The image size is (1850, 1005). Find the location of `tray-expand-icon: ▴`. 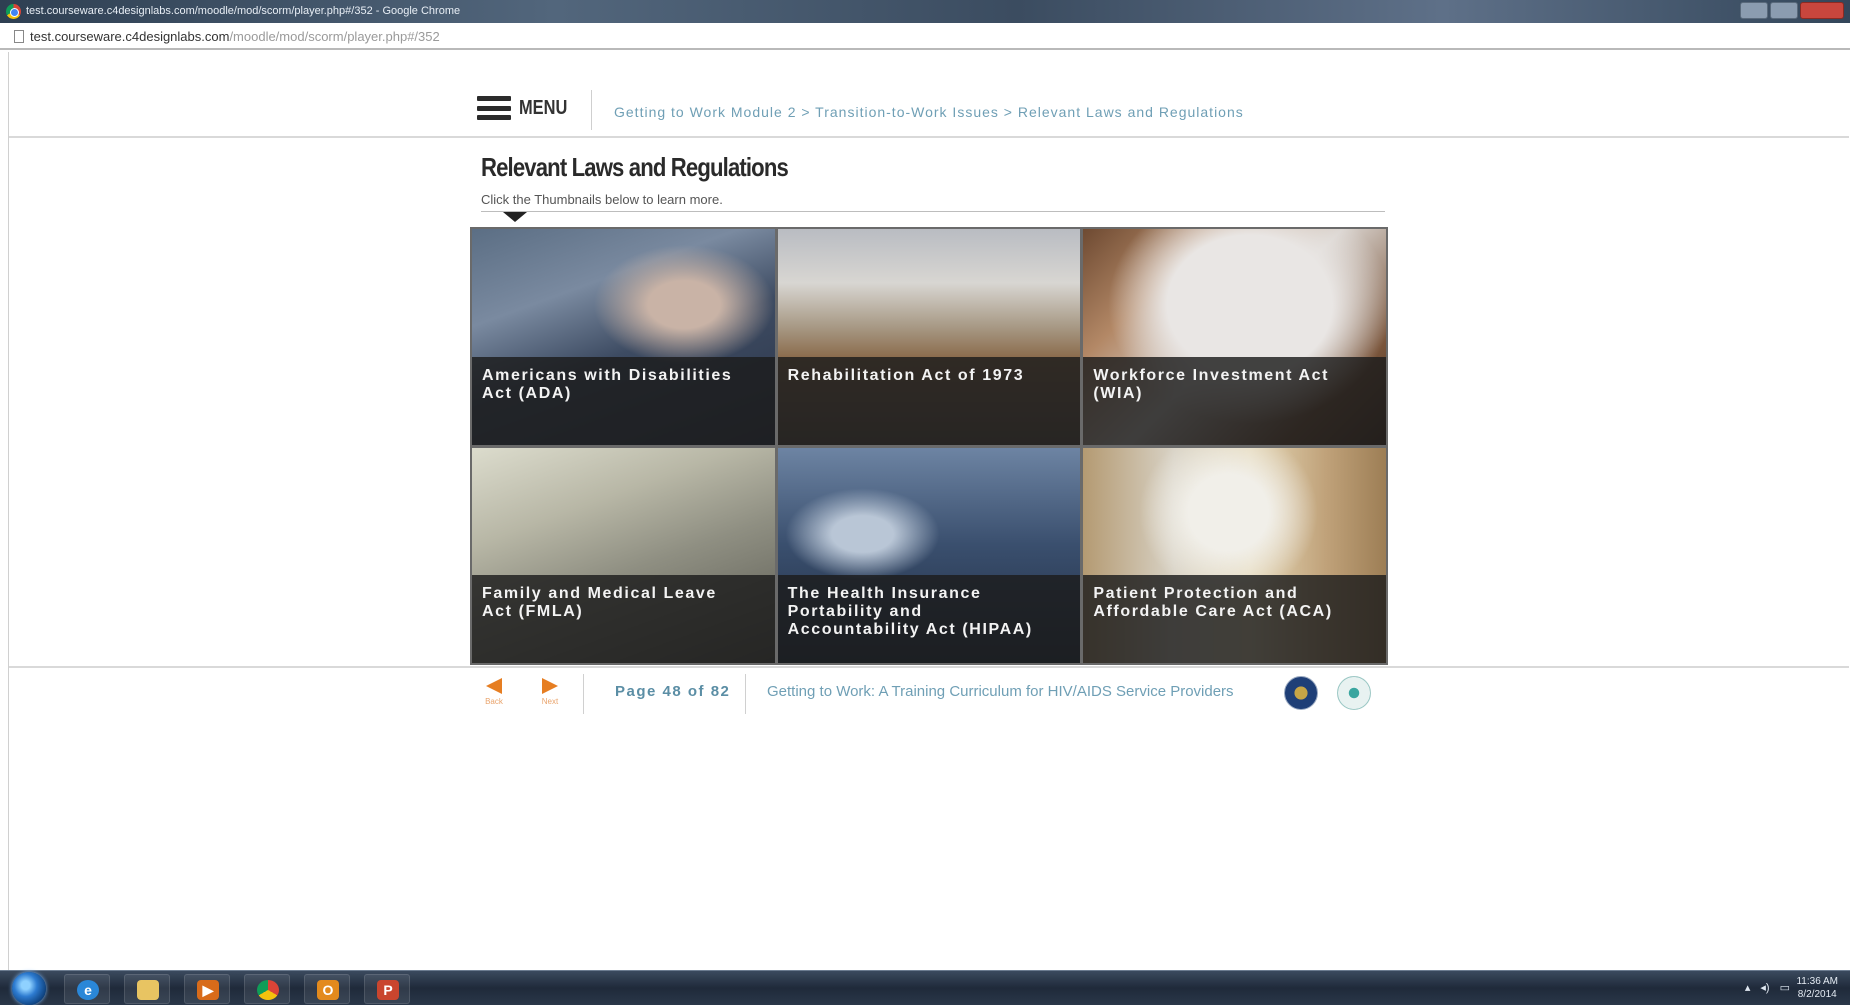

tray-expand-icon: ▴ is located at coordinates (1748, 987).